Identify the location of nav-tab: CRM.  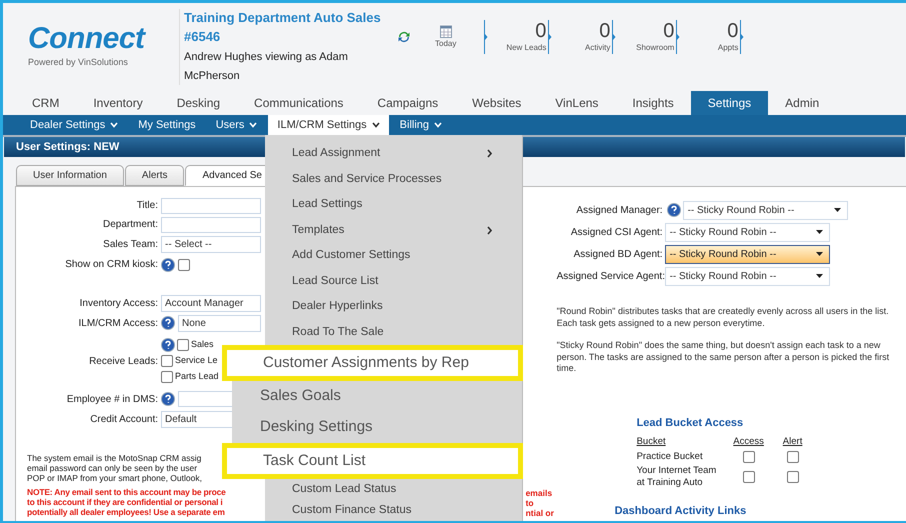
(45, 103).